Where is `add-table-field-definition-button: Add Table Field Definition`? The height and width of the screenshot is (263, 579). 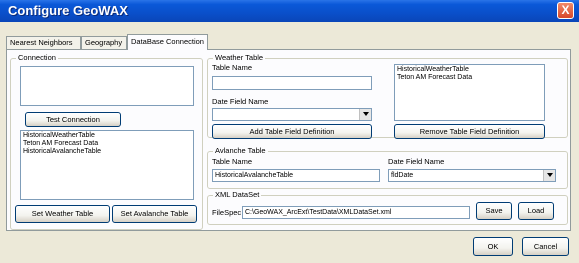 add-table-field-definition-button: Add Table Field Definition is located at coordinates (292, 131).